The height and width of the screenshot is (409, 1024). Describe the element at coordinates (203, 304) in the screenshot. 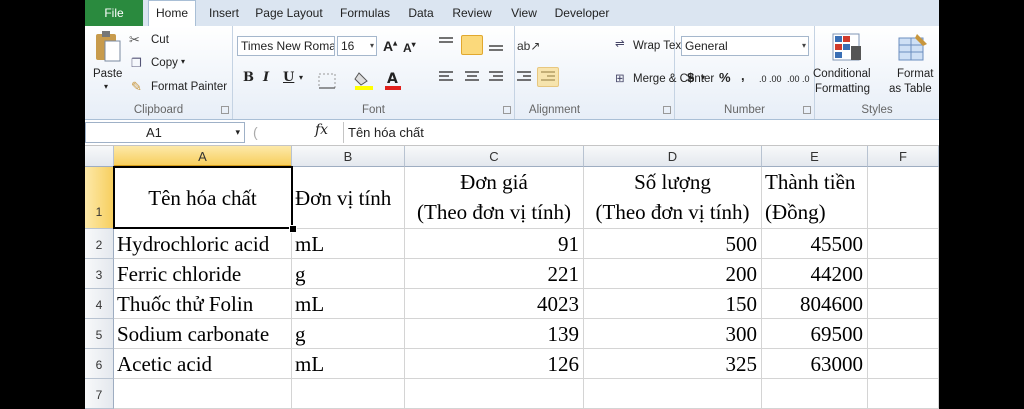

I see `cell-a4: Thuốc thử Folin` at that location.